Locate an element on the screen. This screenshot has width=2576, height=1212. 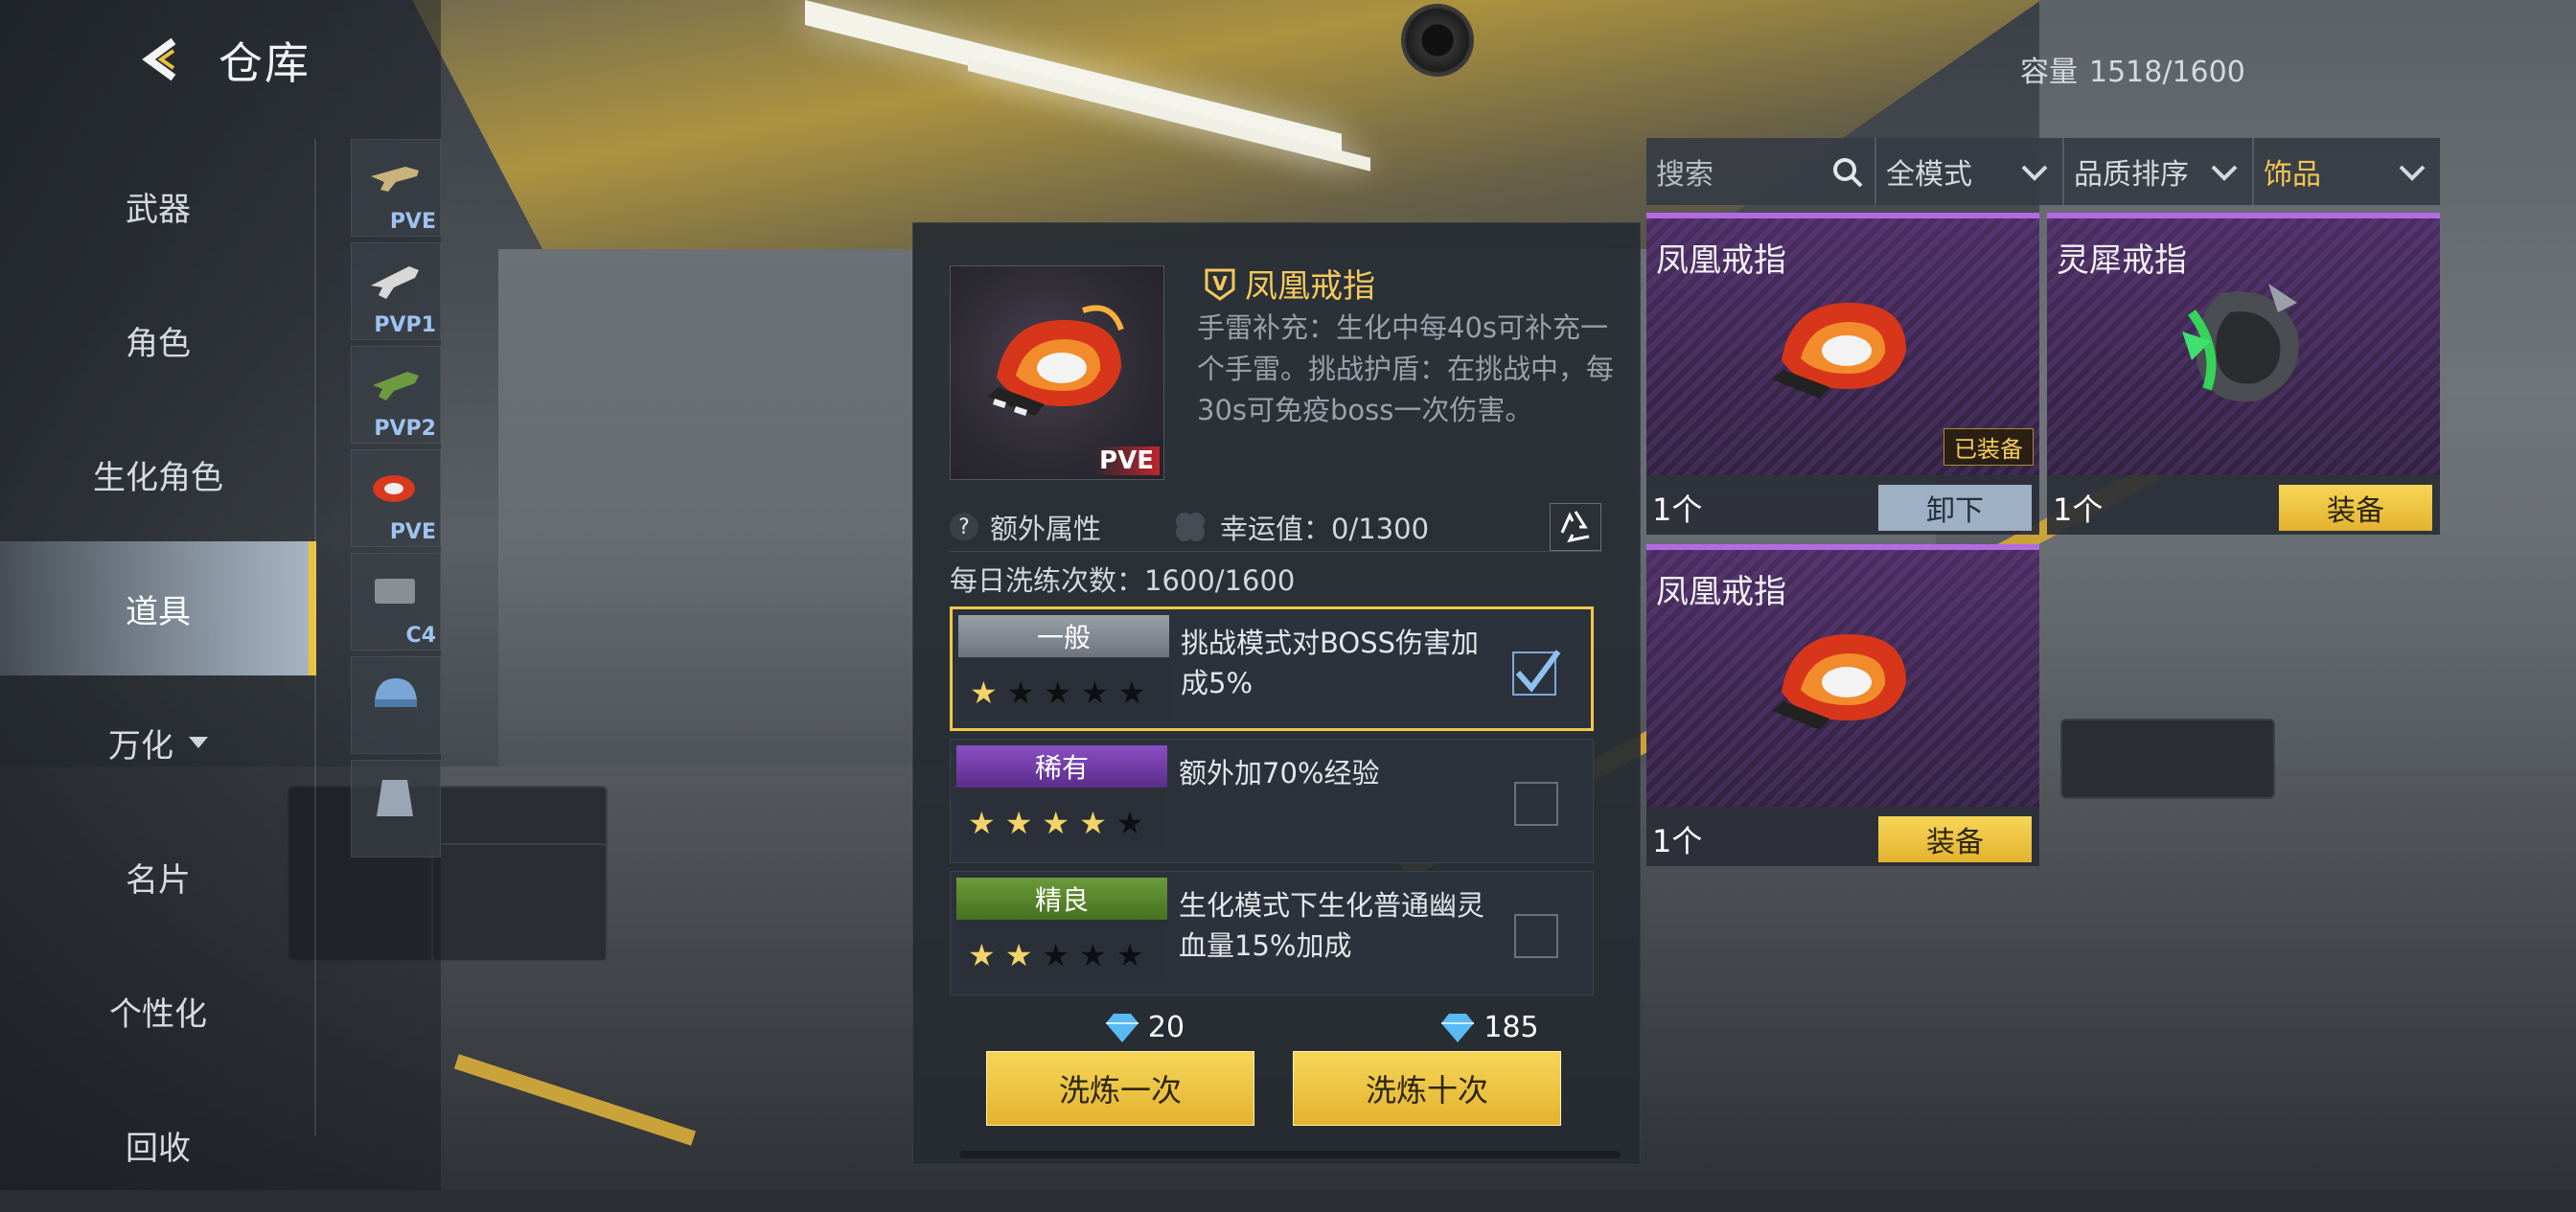
filter-bar: 搜索 全模式 品质排序 饰品 is located at coordinates (2043, 171).